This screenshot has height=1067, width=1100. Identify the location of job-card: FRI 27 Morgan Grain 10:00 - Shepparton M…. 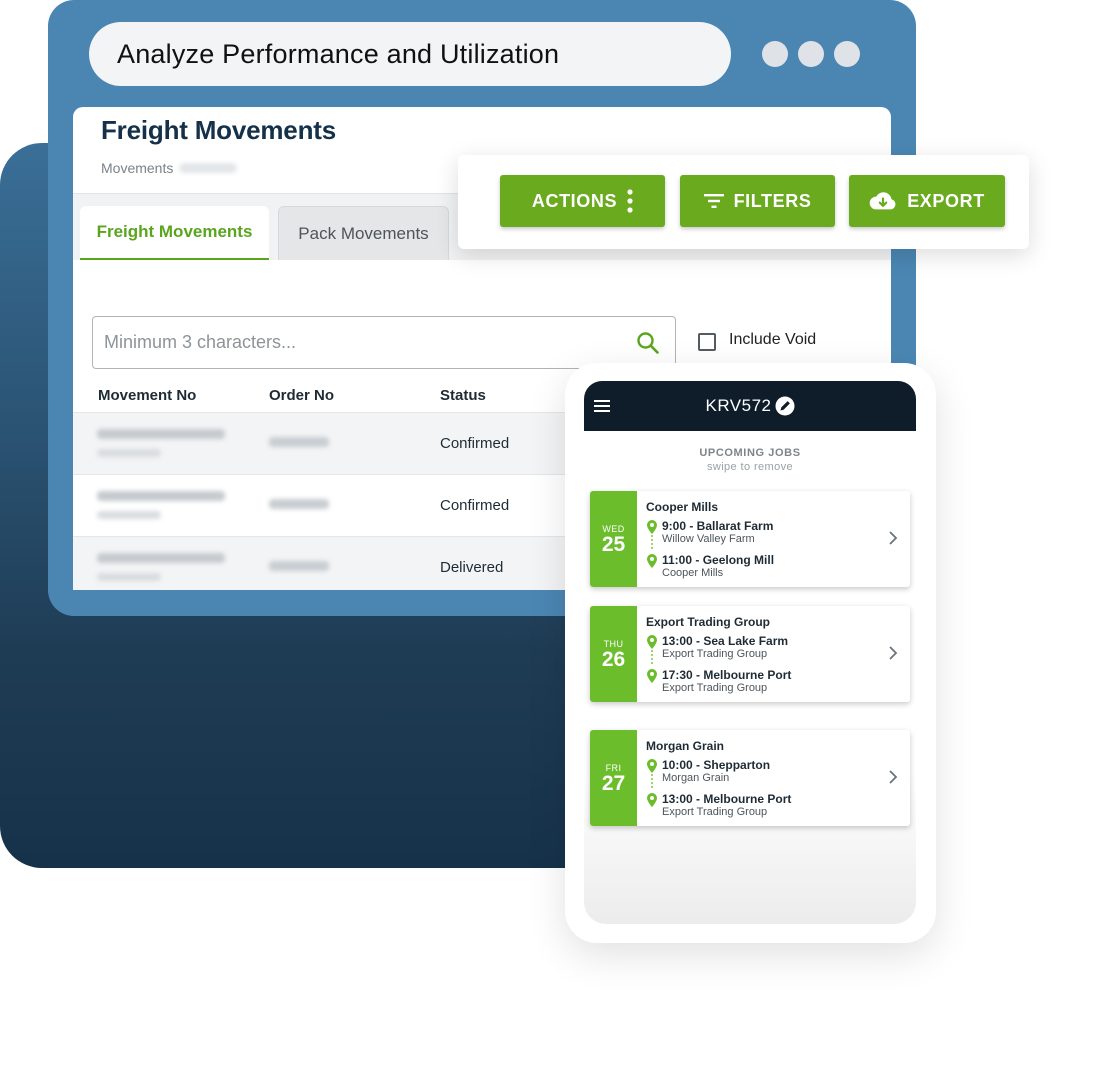
(750, 778).